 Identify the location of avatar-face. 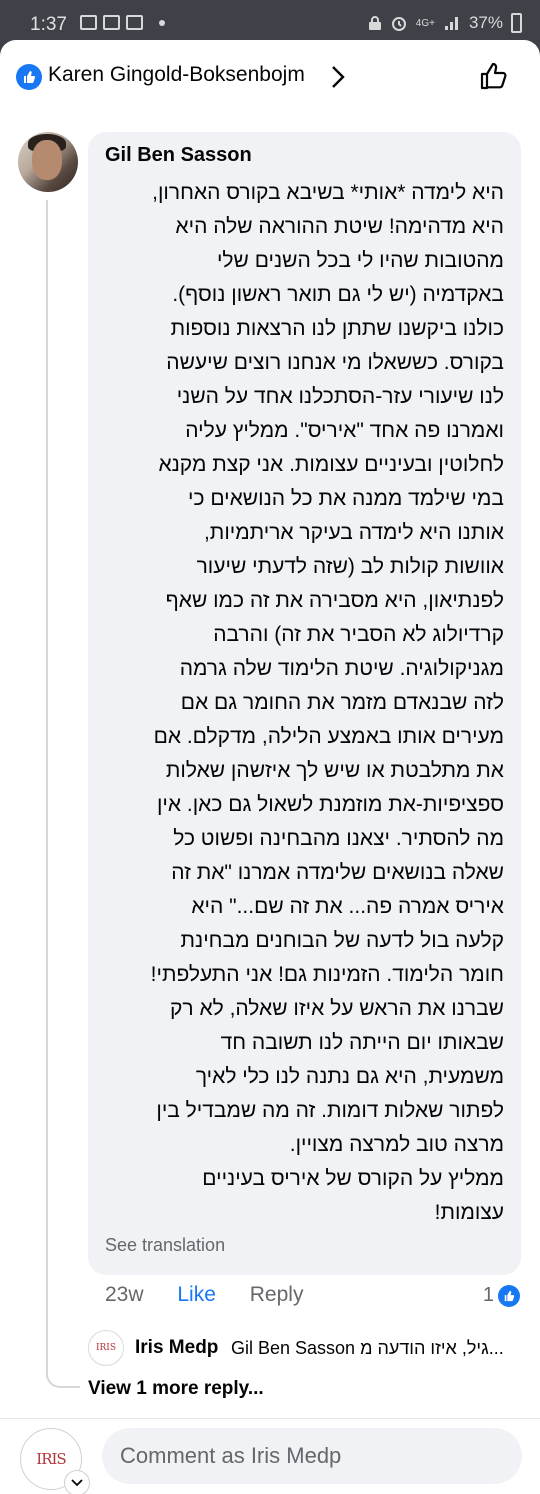
(47, 160).